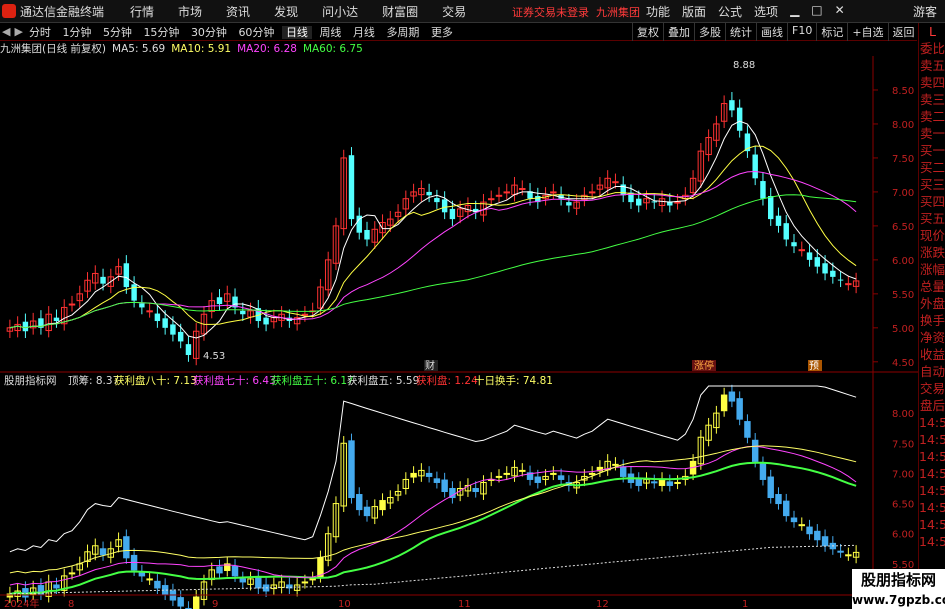 Image resolution: width=945 pixels, height=609 pixels. What do you see at coordinates (190, 11) in the screenshot?
I see `menu-shichang: 市场` at bounding box center [190, 11].